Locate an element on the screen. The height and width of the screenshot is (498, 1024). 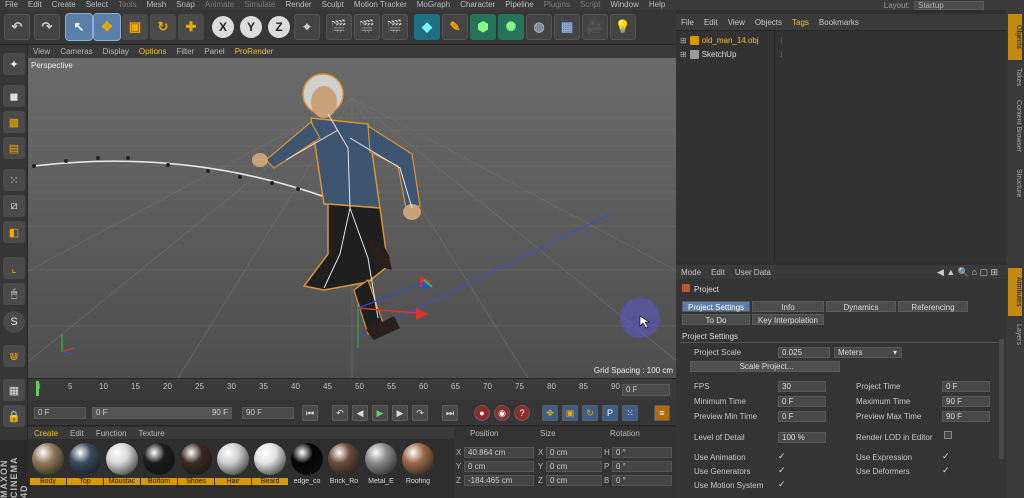
x-axis-lock-icon: X is located at coordinates (223, 27).